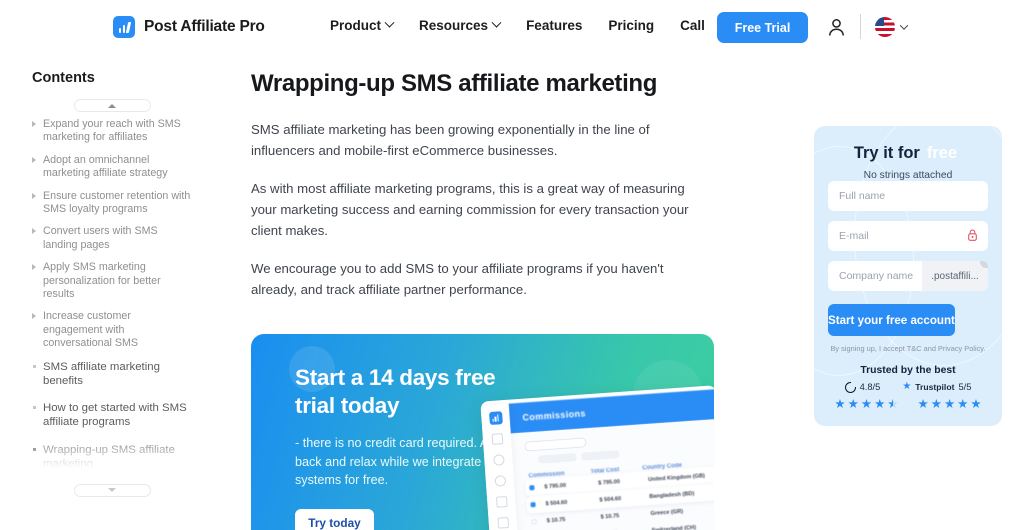  Describe the element at coordinates (204, 26) in the screenshot. I see `brand-name: Post Affiliate Pro` at that location.